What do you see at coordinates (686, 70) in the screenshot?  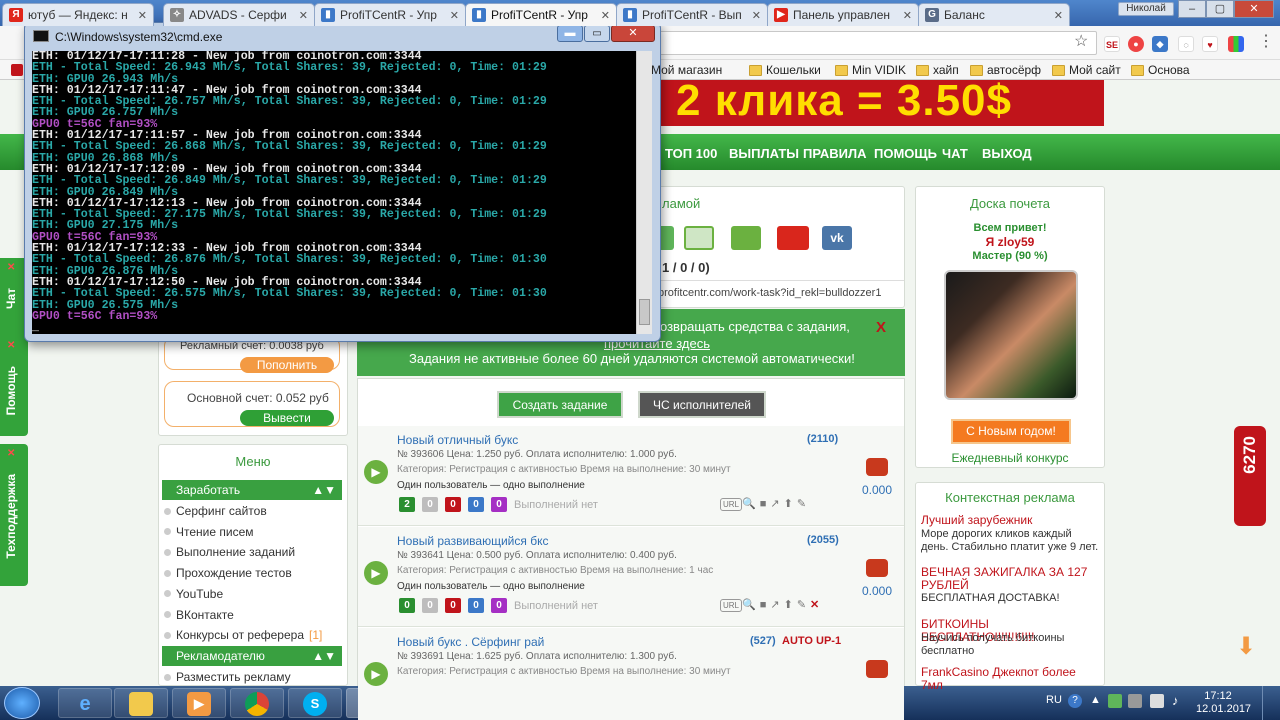 I see `bookmark-item: Мой магазин` at bounding box center [686, 70].